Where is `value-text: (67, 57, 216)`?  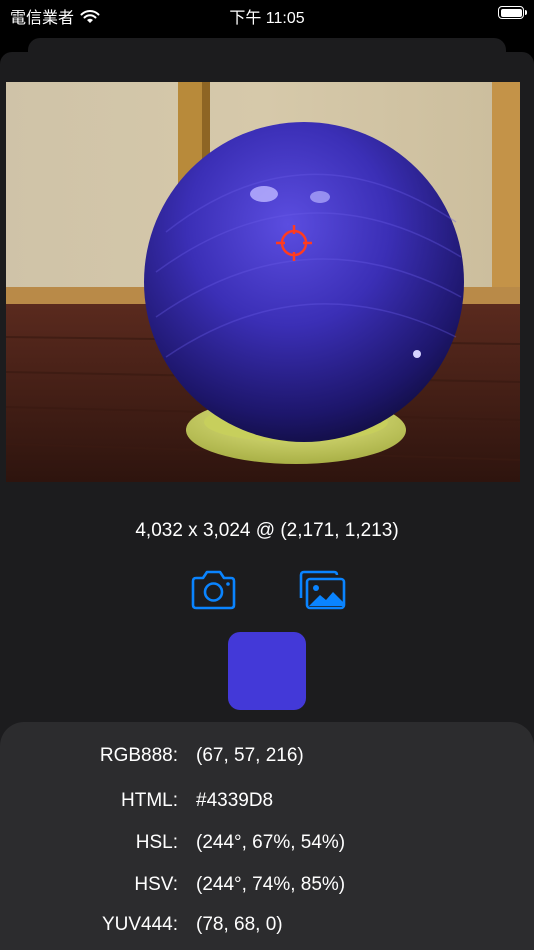
value-text: (67, 57, 216) is located at coordinates (250, 755).